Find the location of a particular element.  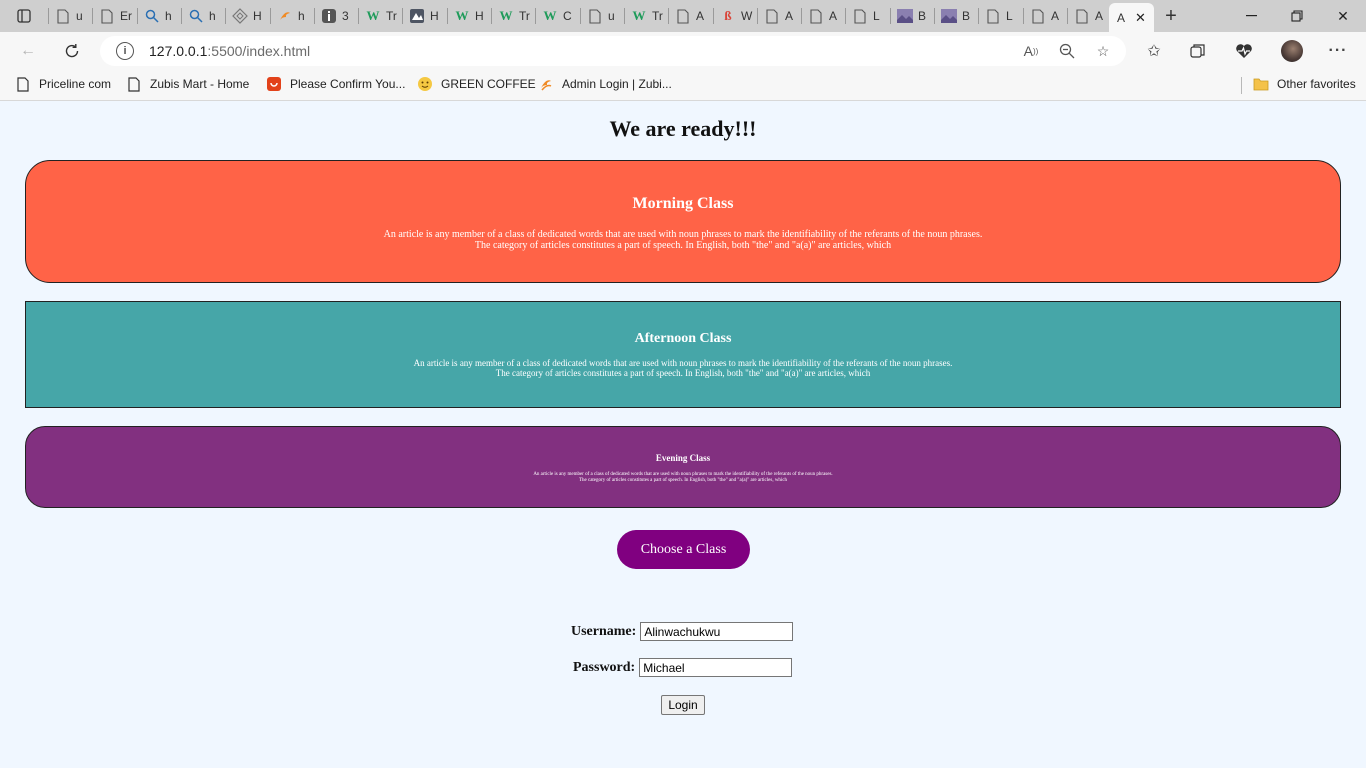

read-aloud-icon: A)) is located at coordinates (1031, 51).